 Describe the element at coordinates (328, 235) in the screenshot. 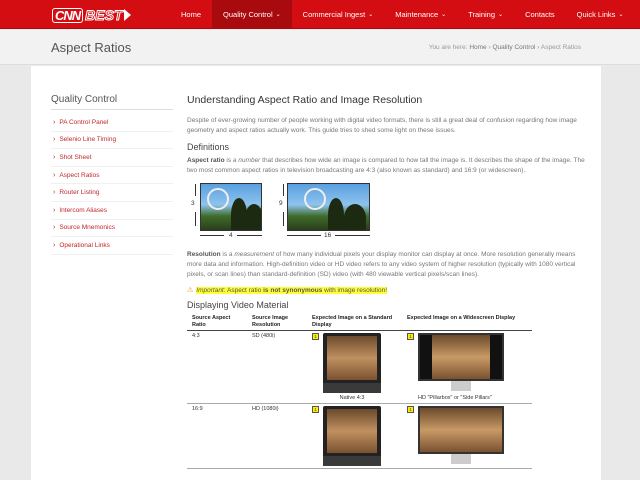

I see `dim-label-16: 16` at that location.